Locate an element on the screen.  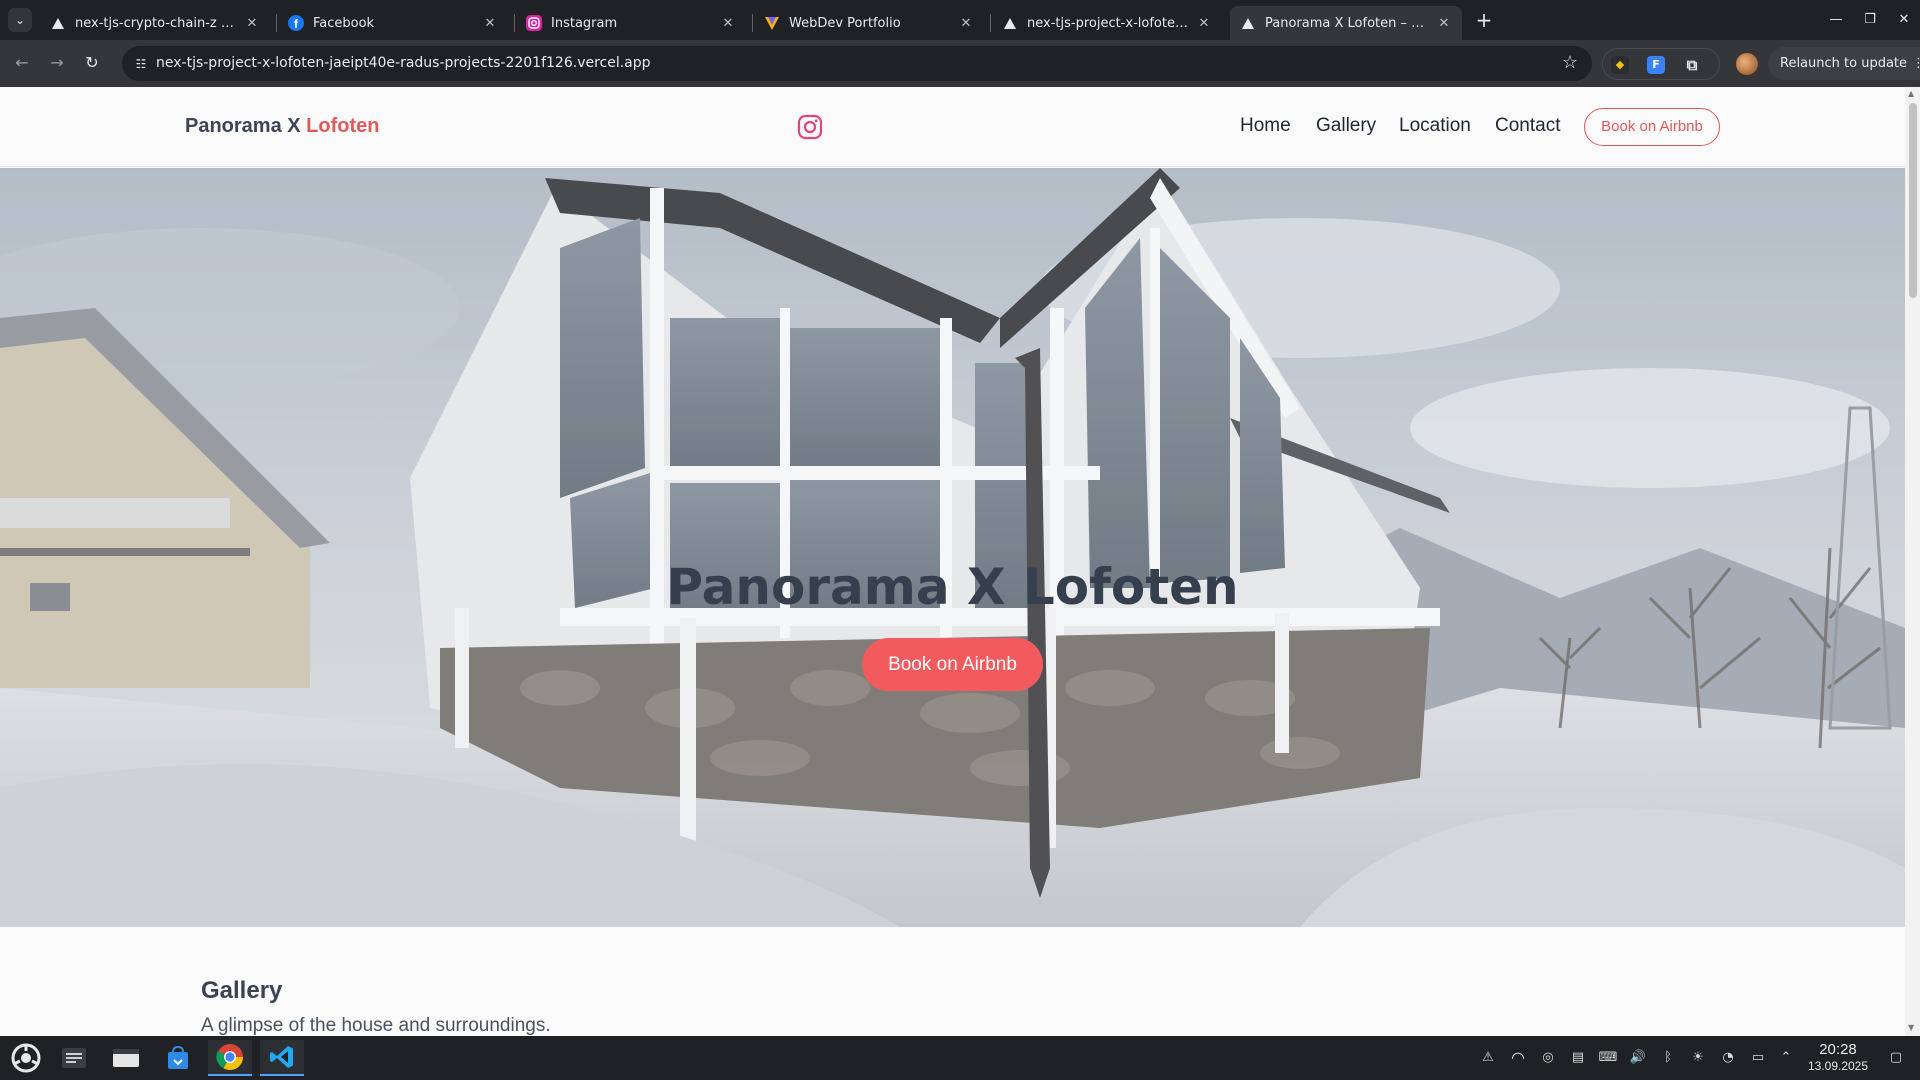
wifi-icon: ◔ is located at coordinates (1728, 1058).